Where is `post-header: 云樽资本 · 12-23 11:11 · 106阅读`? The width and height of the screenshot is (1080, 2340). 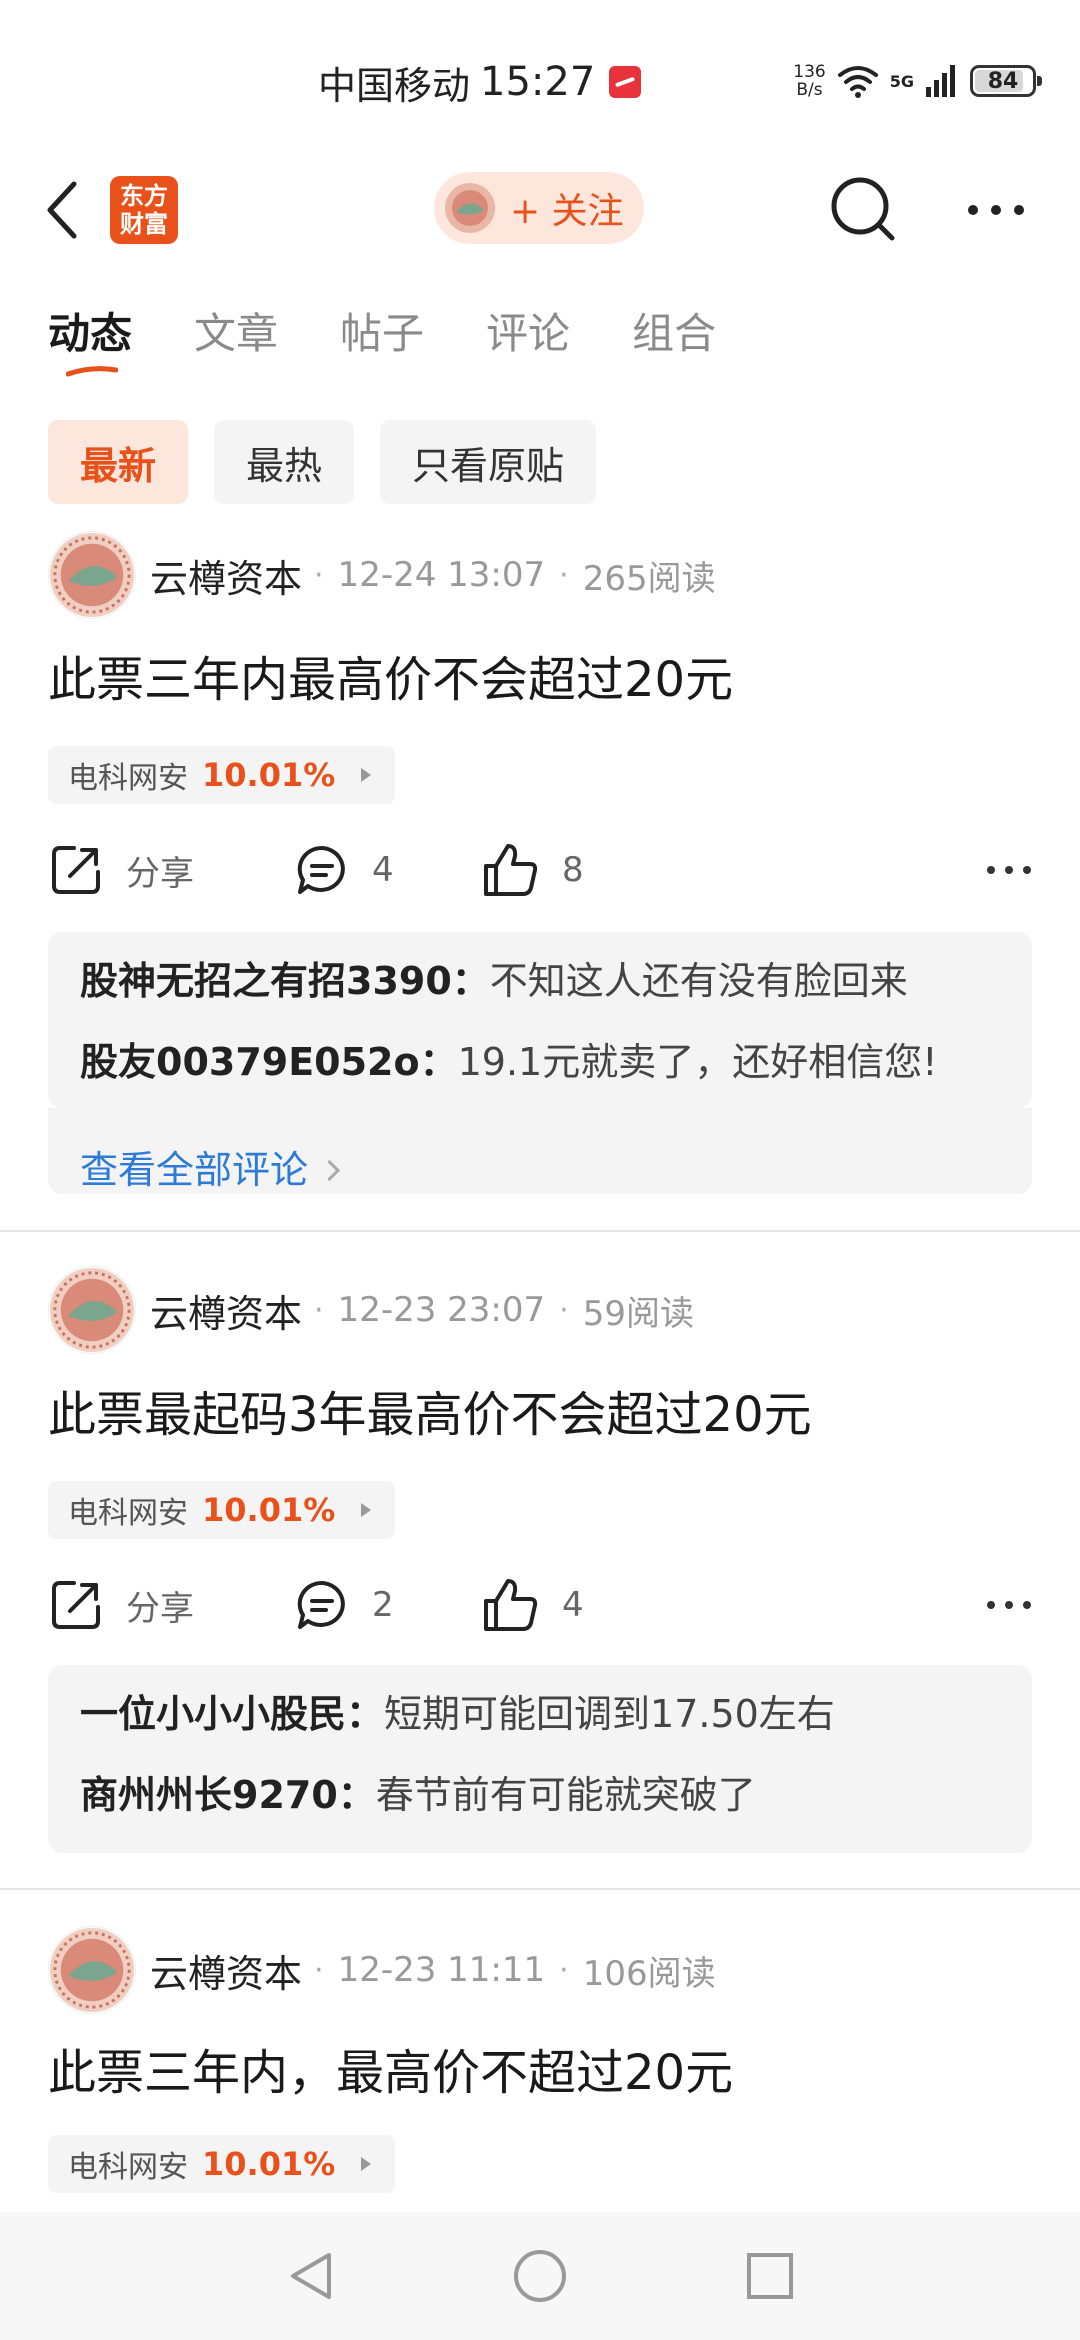 post-header: 云樽资本 · 12-23 11:11 · 106阅读 is located at coordinates (382, 1970).